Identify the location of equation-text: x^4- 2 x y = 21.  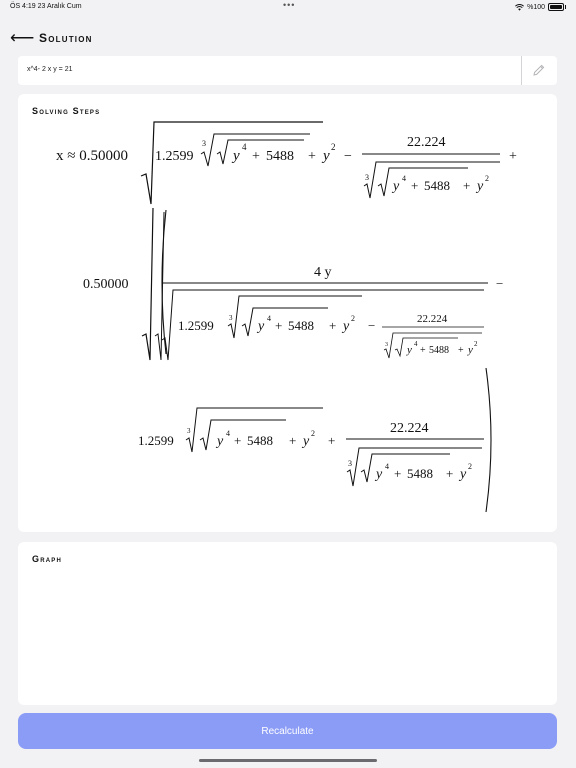
(50, 69).